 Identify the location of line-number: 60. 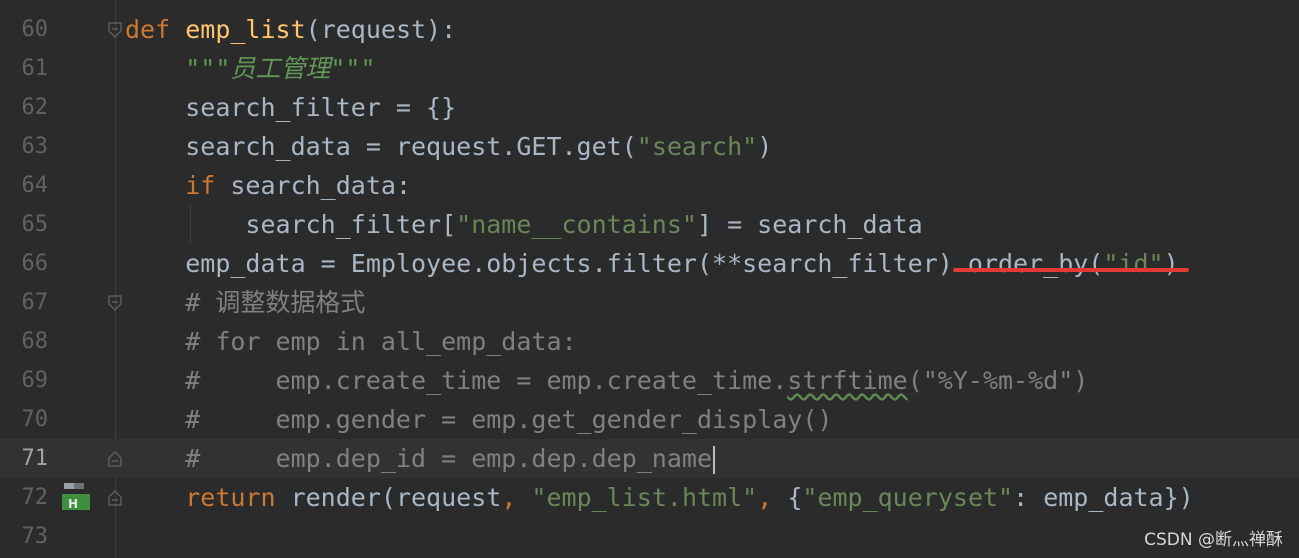
(35, 29).